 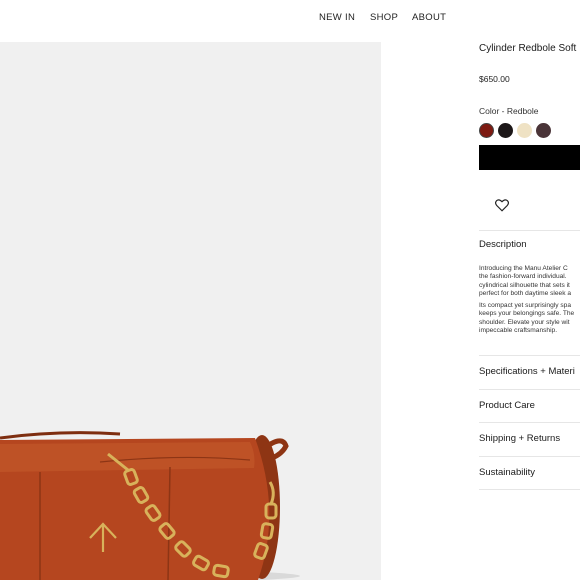 I want to click on swatch-cream, so click(x=524, y=130).